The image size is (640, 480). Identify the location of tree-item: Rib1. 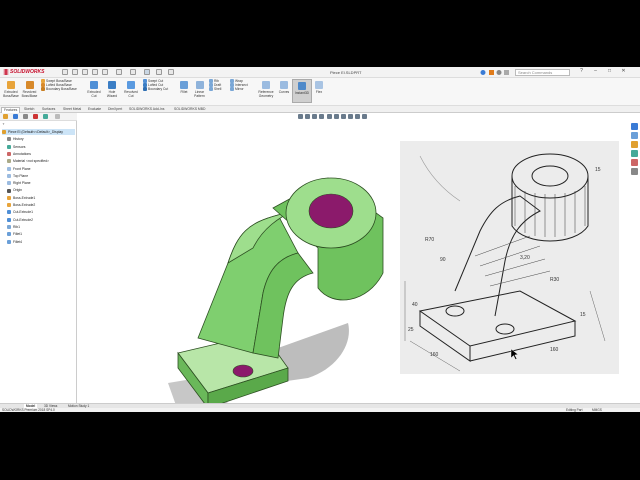
(11, 227).